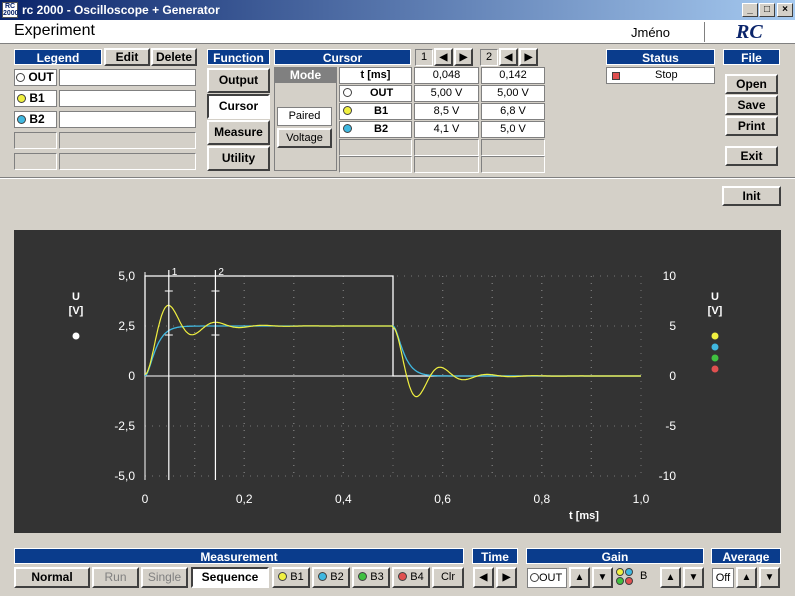  I want to click on channel-label: B4, so click(417, 577).